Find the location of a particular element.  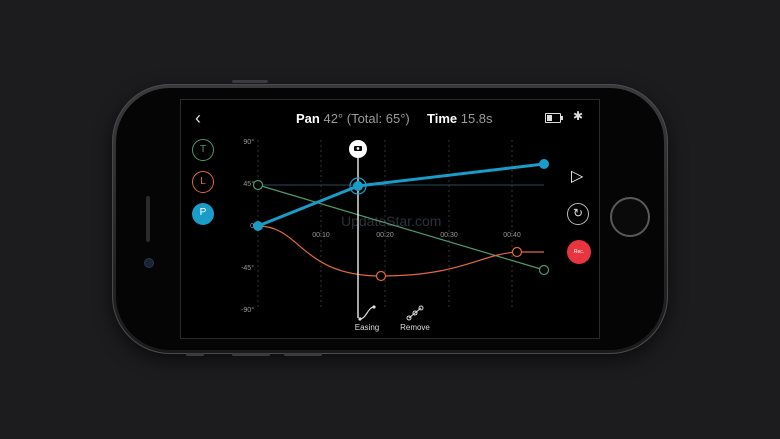

easing-button: Easing is located at coordinates (367, 318).